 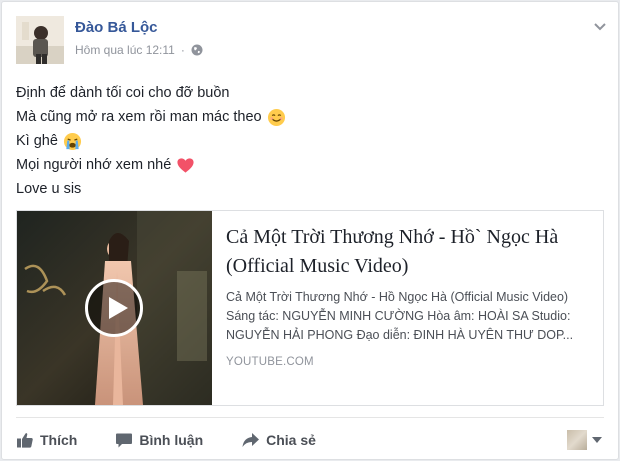 I want to click on caret-down-icon, so click(x=597, y=440).